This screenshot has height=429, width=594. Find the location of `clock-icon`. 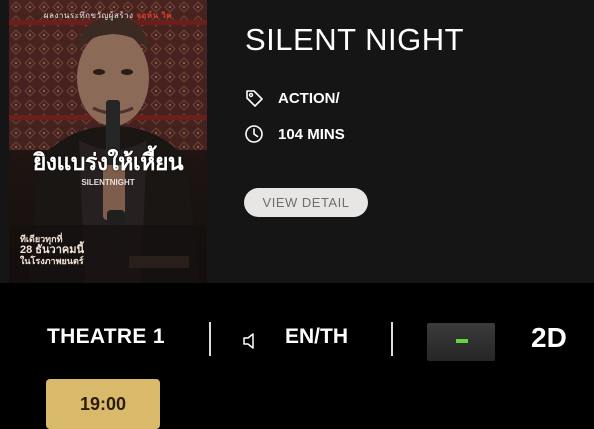

clock-icon is located at coordinates (254, 134).